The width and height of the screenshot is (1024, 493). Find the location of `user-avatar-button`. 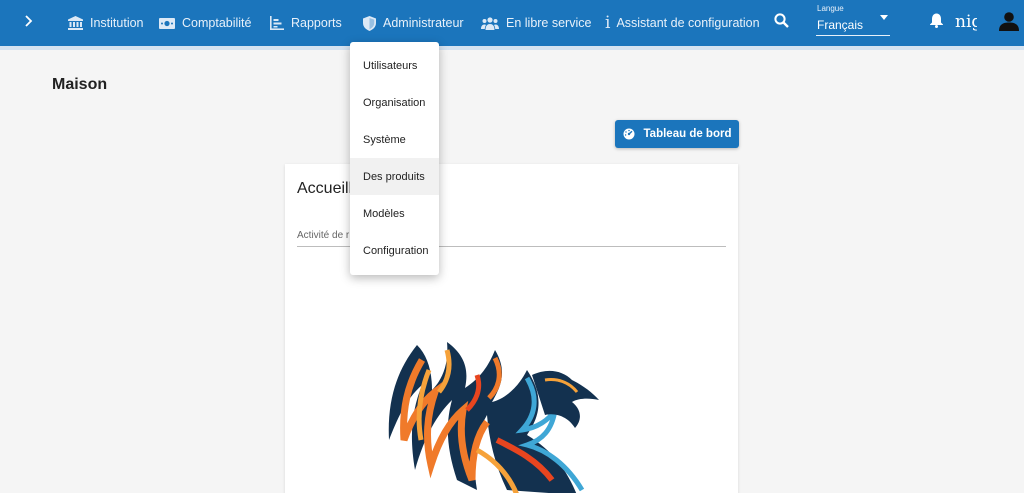

user-avatar-button is located at coordinates (1009, 23).